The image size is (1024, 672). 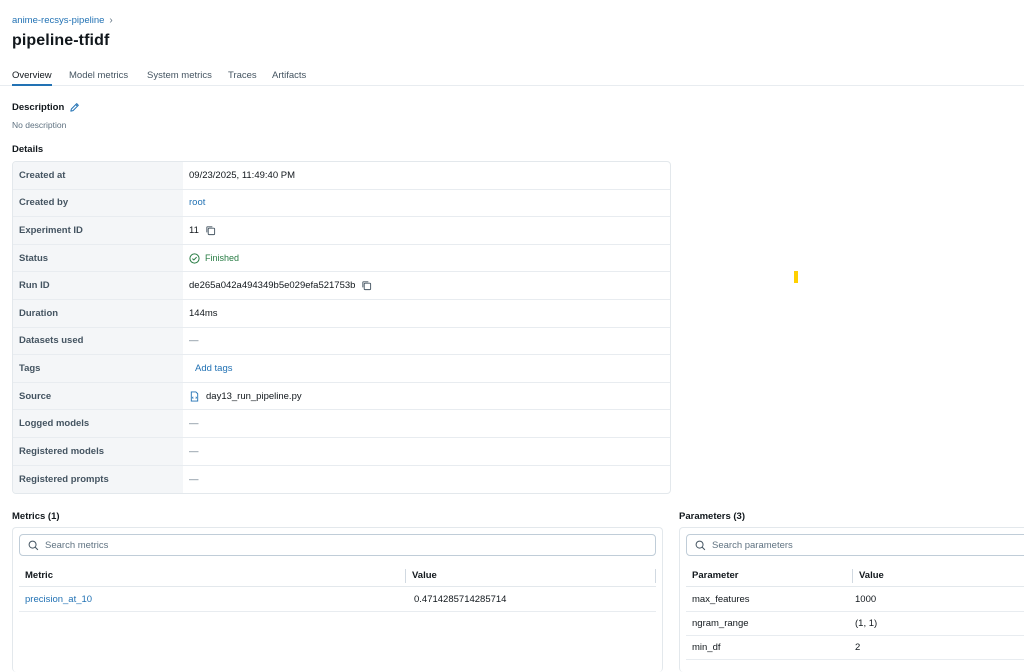 I want to click on details-row-duration: Duration 144ms, so click(x=341, y=313).